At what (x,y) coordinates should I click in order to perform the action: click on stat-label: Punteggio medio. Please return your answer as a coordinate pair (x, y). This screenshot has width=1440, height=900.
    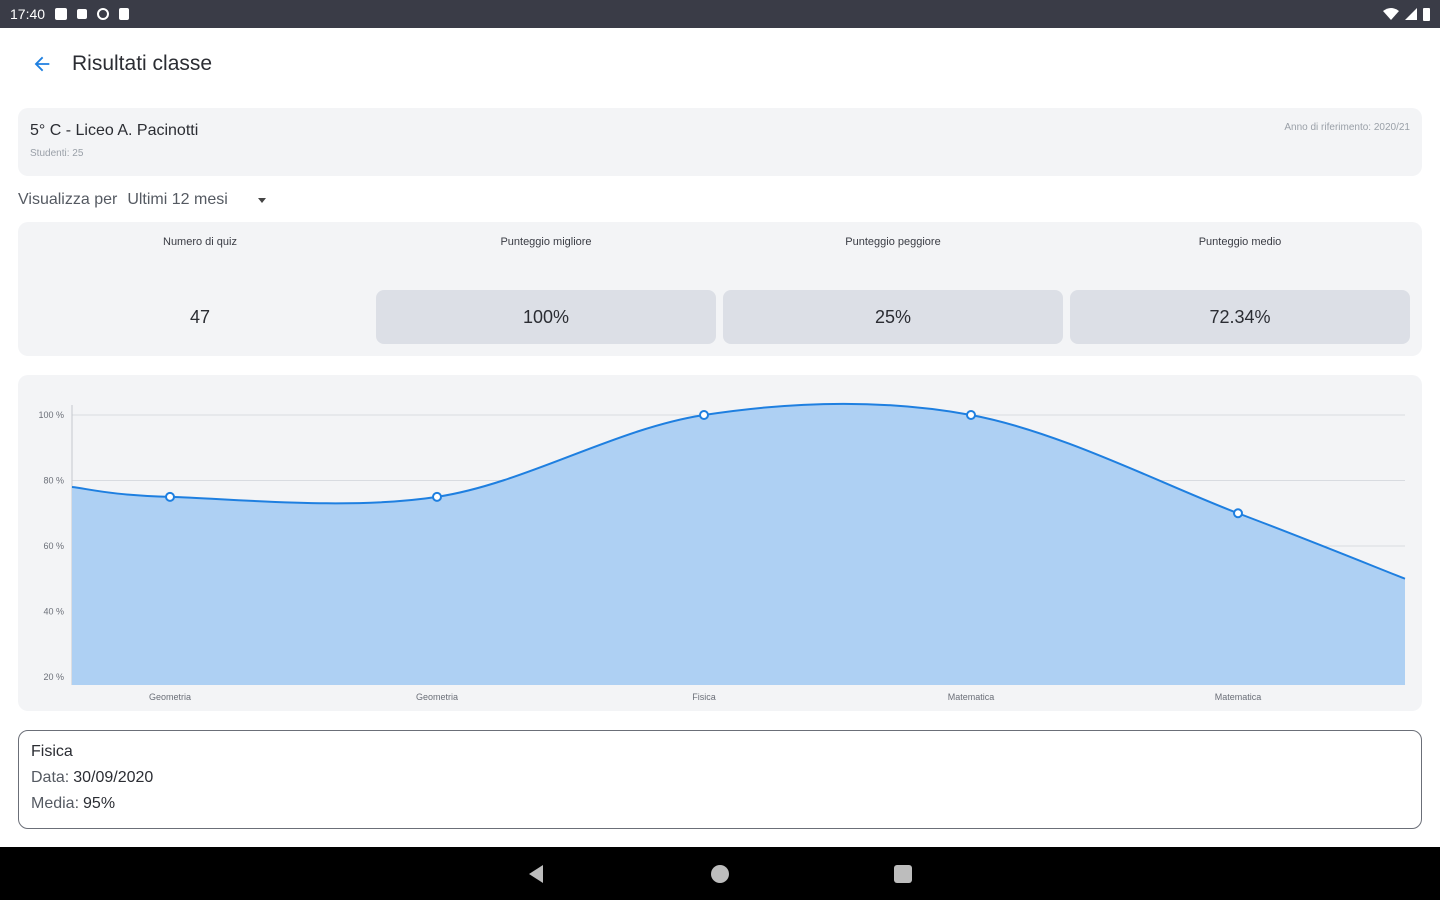
    Looking at the image, I should click on (1240, 242).